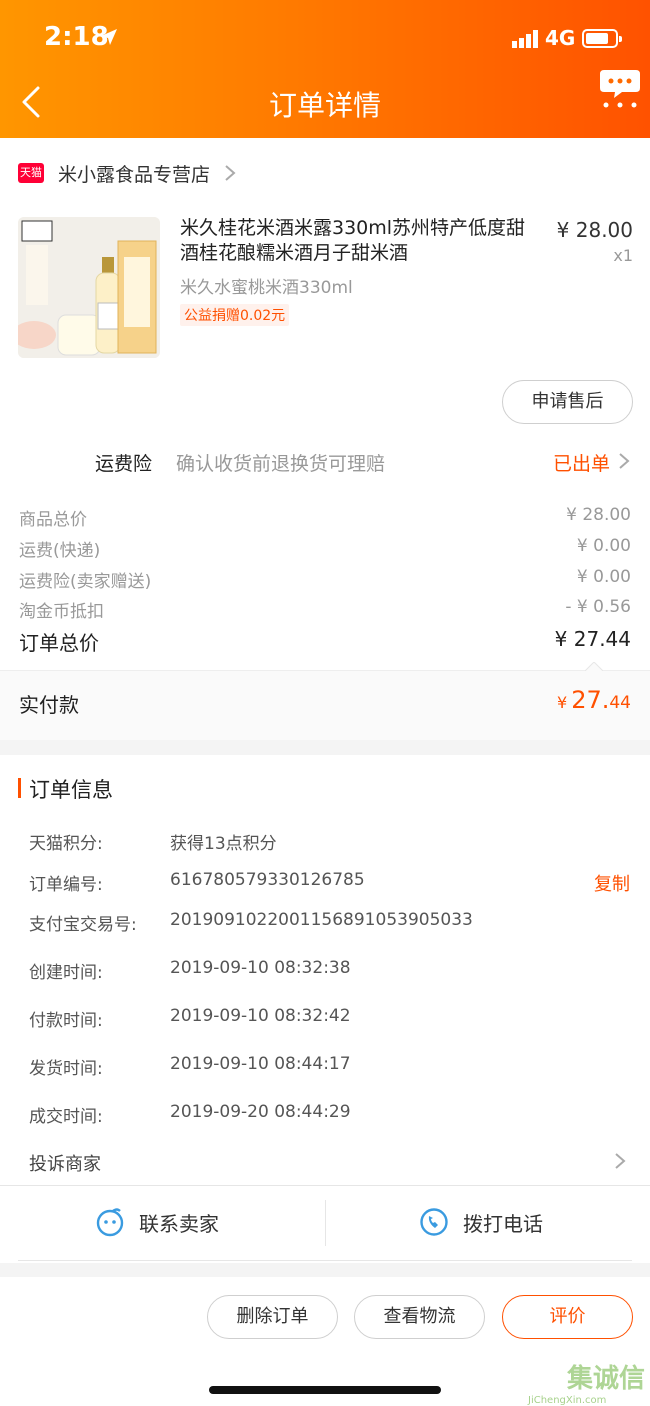  I want to click on info-value: 2019-09-20 08:44:29, so click(260, 1112).